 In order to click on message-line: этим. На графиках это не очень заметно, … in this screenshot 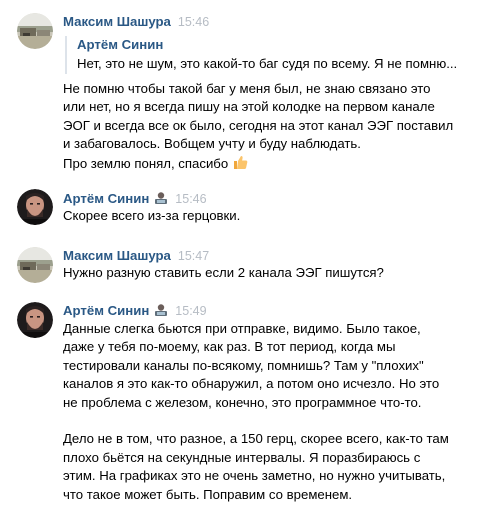, I will do `click(254, 476)`.